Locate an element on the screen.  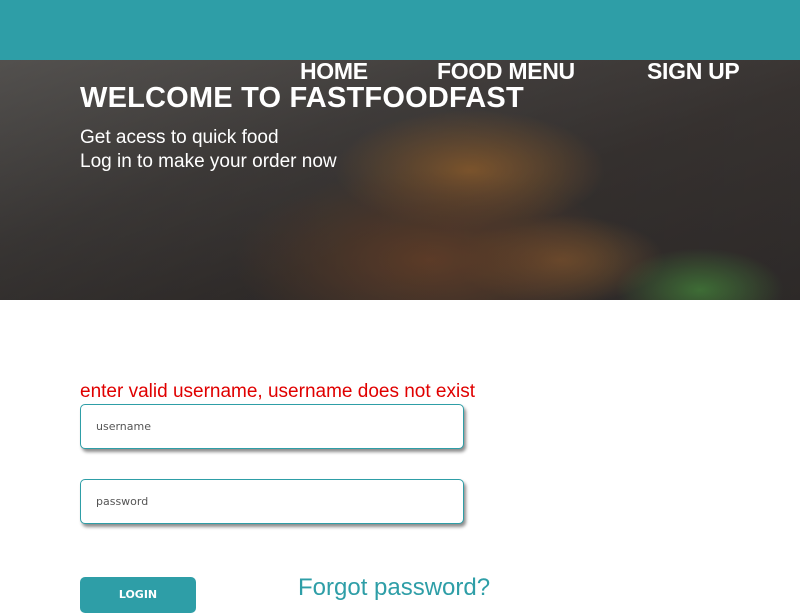
nav-home-link: HOME is located at coordinates (334, 71).